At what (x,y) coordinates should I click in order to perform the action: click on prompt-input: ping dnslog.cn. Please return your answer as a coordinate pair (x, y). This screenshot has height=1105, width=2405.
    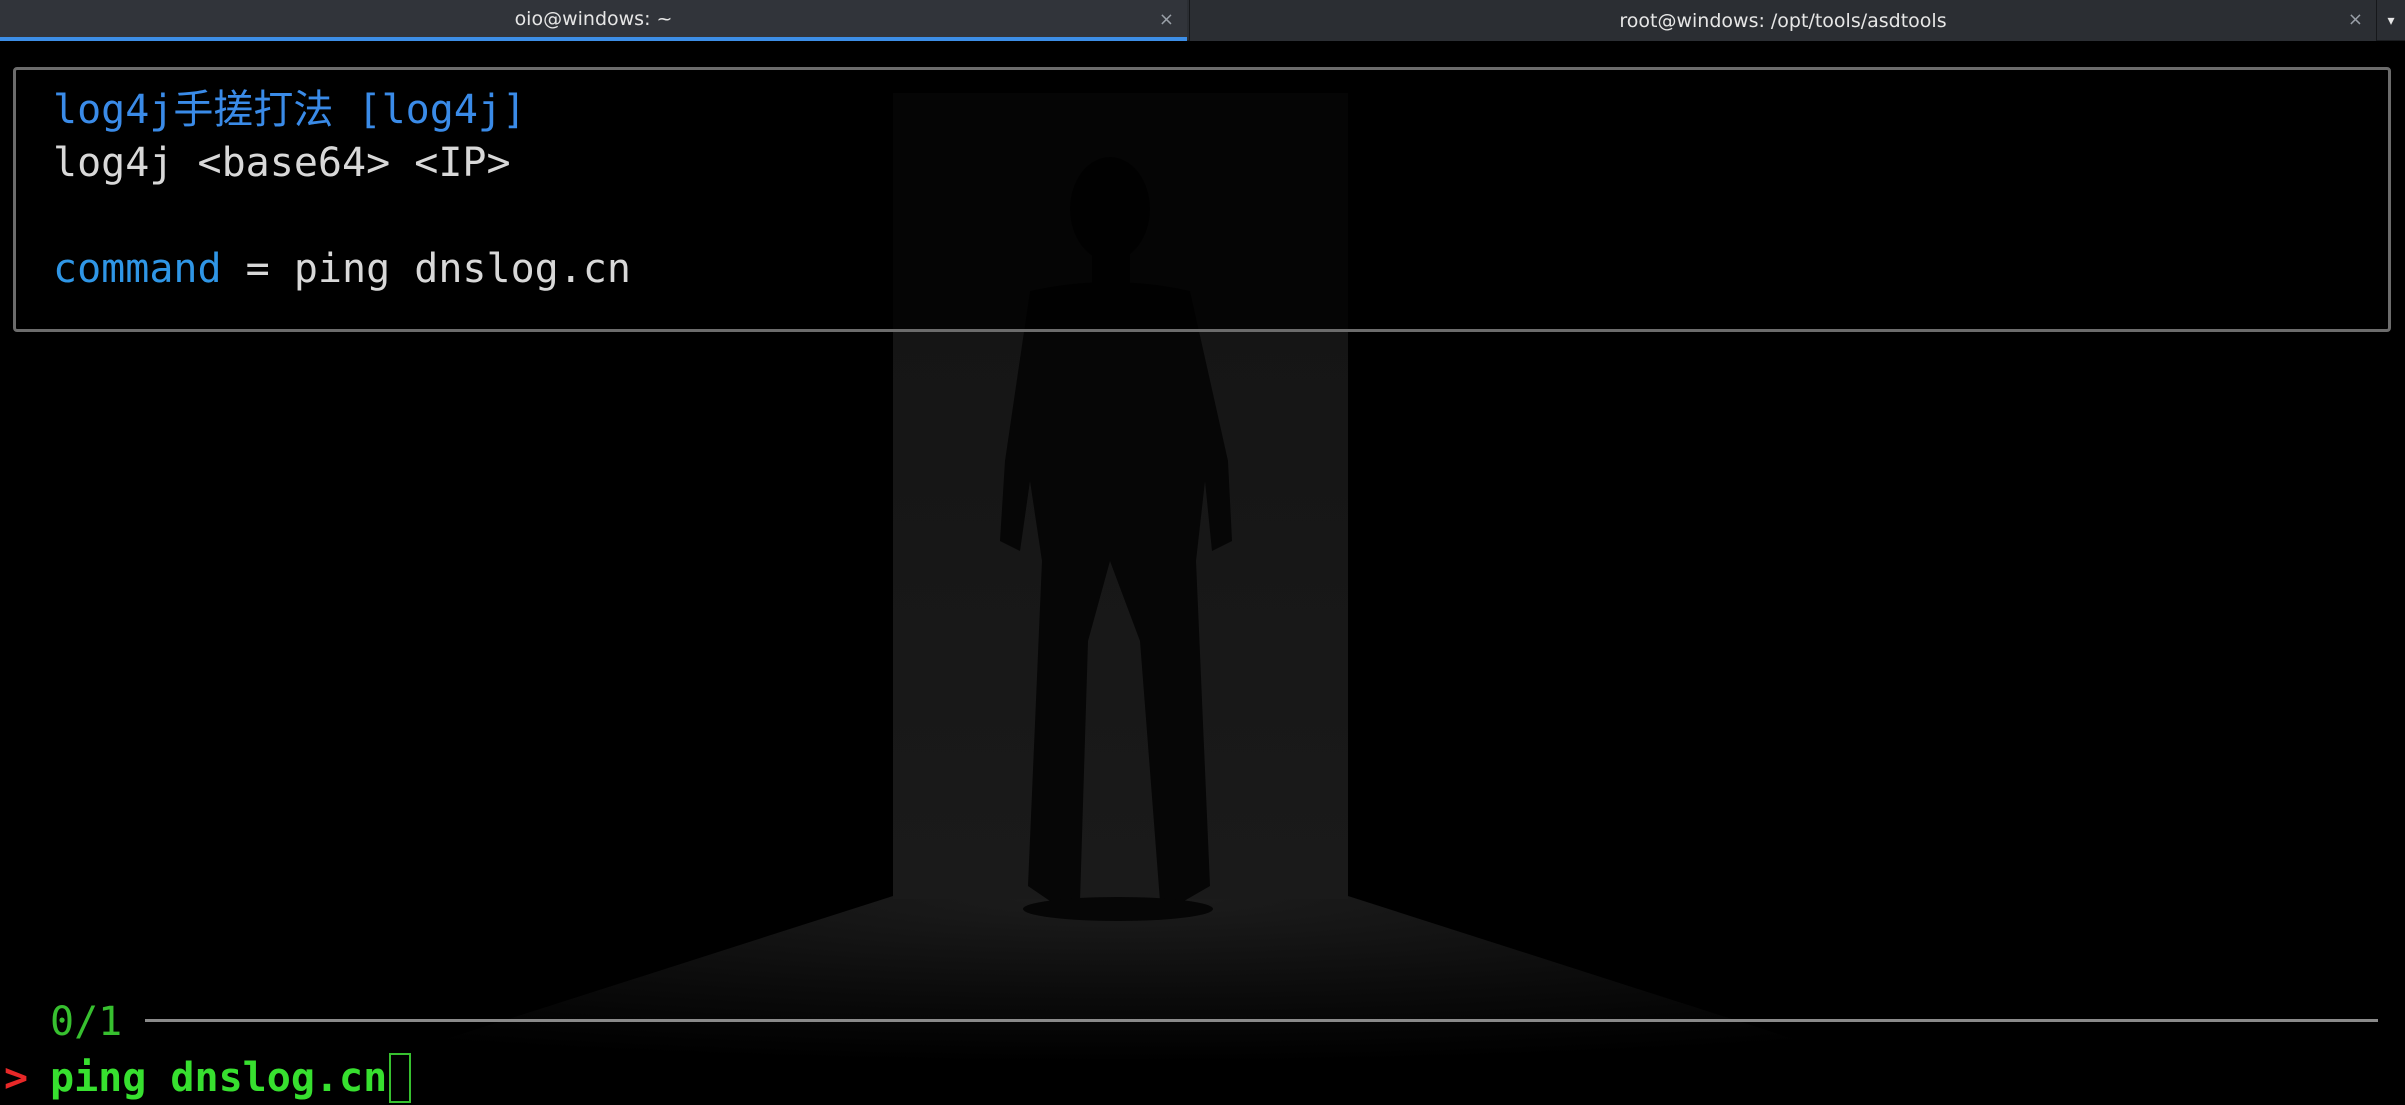
    Looking at the image, I should click on (231, 1078).